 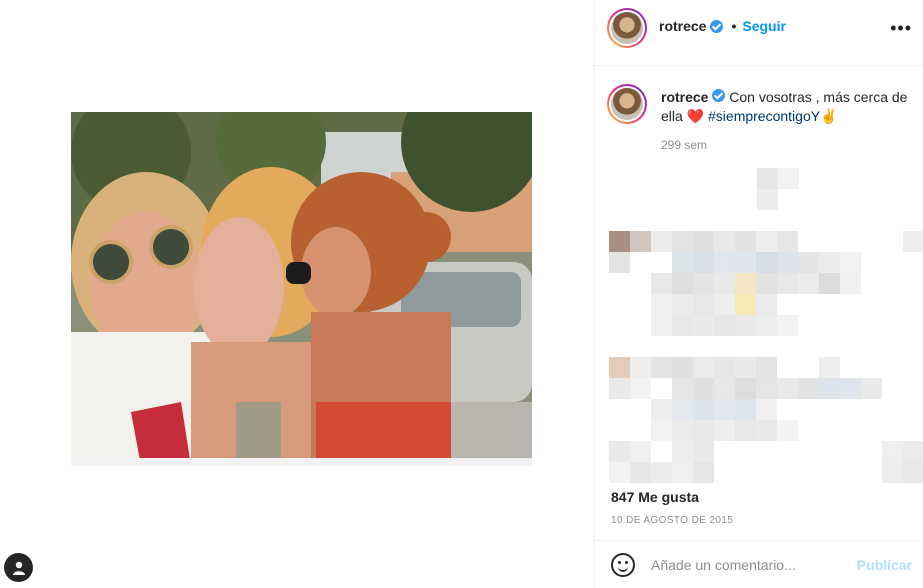 What do you see at coordinates (655, 497) in the screenshot?
I see `likes-count: 847 Me gusta` at bounding box center [655, 497].